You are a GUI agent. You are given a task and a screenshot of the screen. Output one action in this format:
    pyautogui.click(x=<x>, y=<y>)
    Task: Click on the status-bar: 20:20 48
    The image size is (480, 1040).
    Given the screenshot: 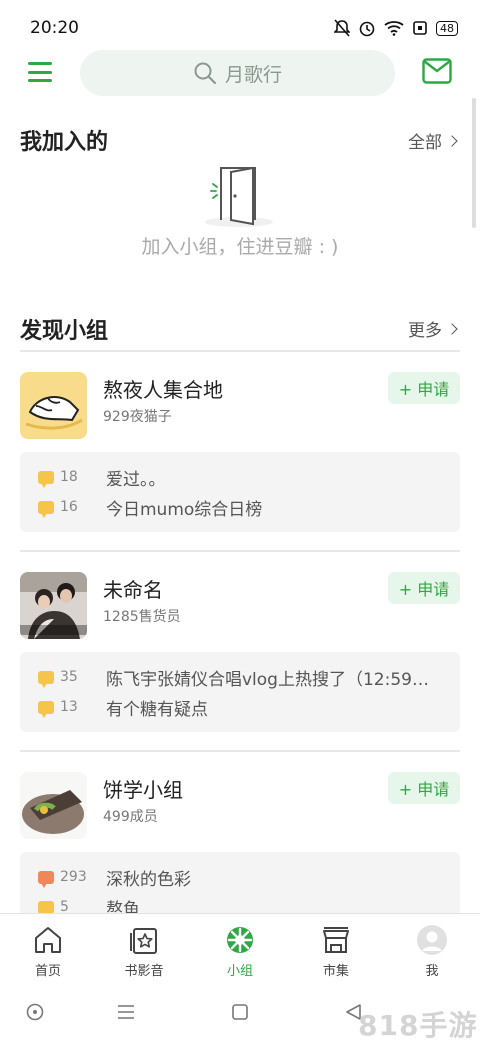 What is the action you would take?
    pyautogui.click(x=240, y=28)
    